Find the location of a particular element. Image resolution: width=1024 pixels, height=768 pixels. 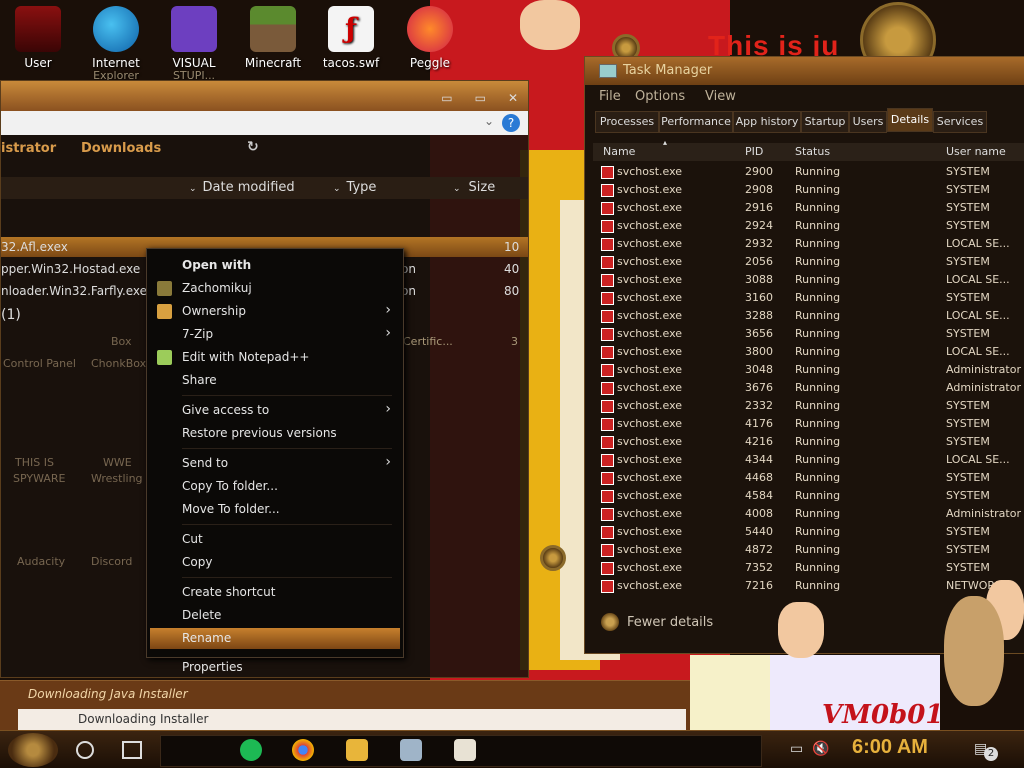

column-header-status: Status is located at coordinates (812, 151).